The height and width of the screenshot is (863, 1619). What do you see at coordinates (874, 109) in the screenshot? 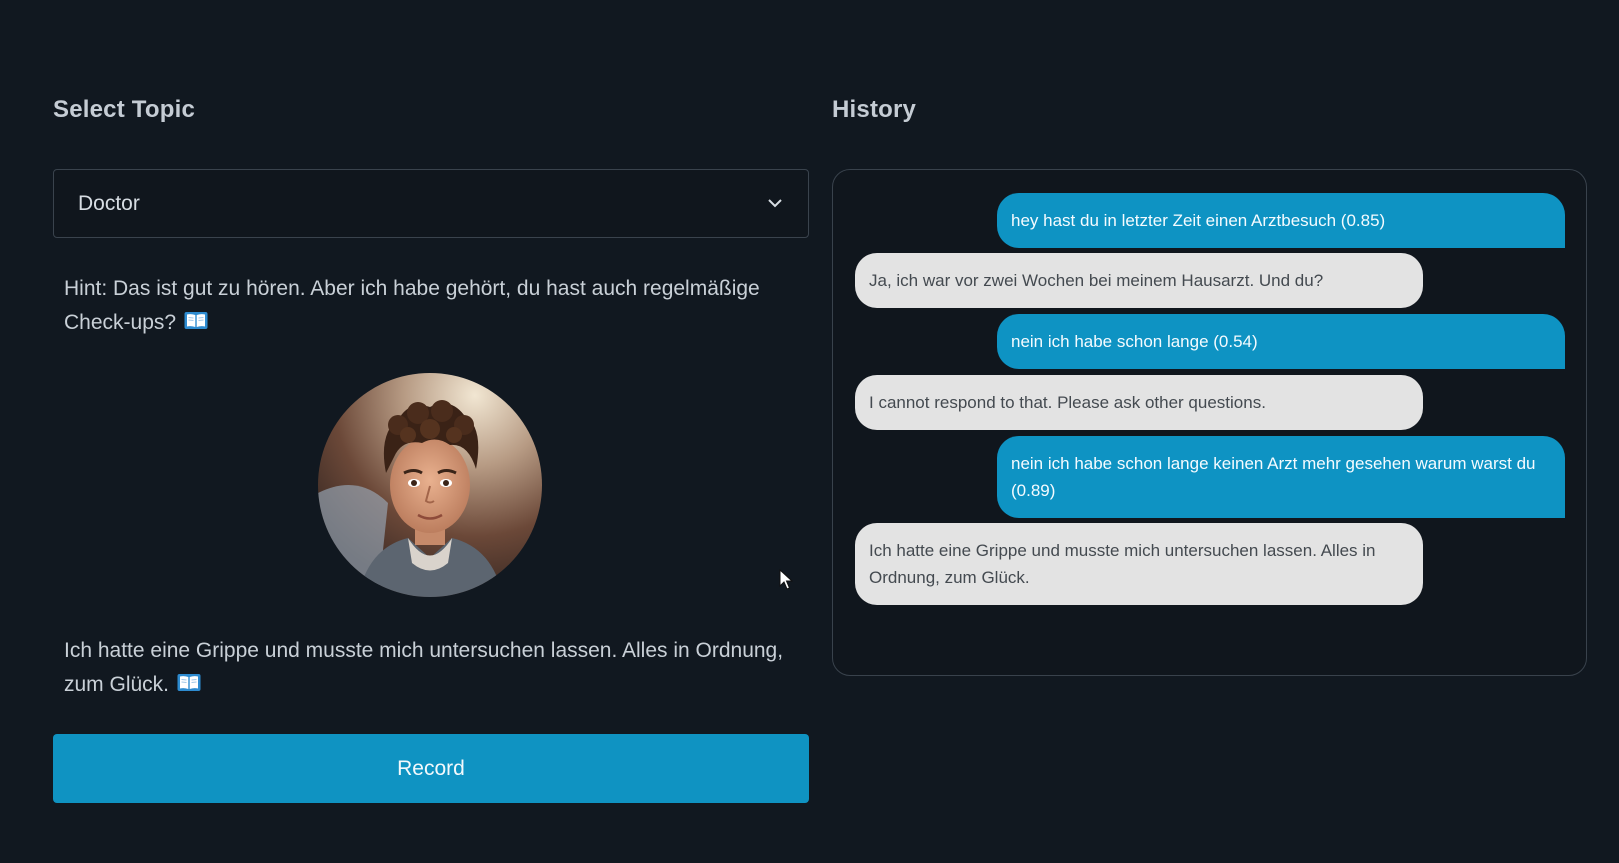
I see `history-title: History` at bounding box center [874, 109].